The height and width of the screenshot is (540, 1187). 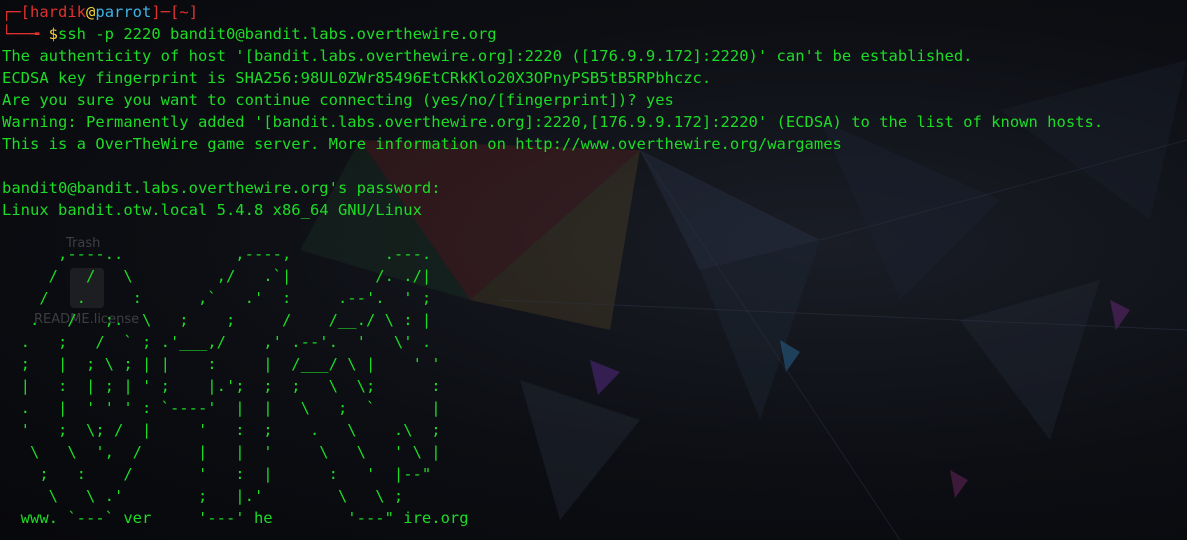 What do you see at coordinates (25, 12) in the screenshot?
I see `prompt-open-bracket: [` at bounding box center [25, 12].